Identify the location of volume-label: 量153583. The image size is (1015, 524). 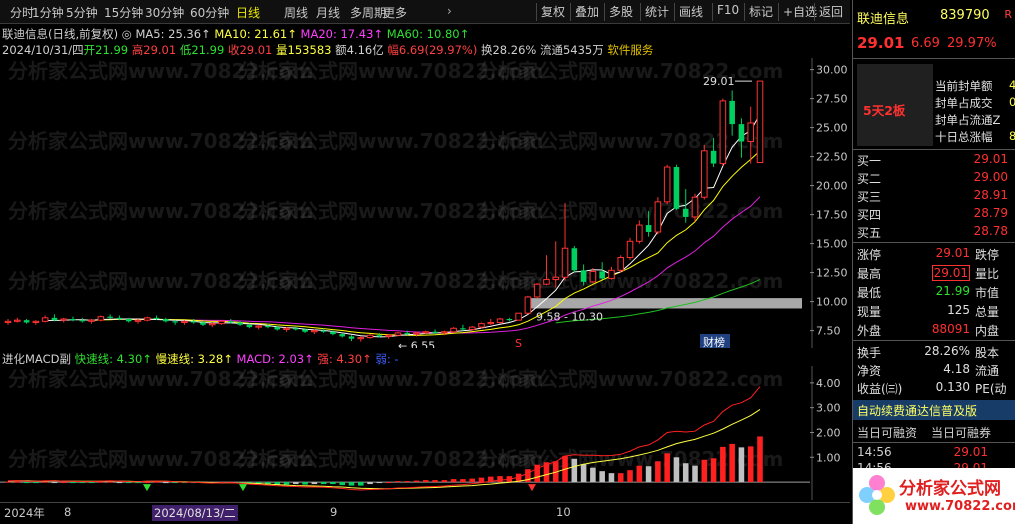
(304, 50).